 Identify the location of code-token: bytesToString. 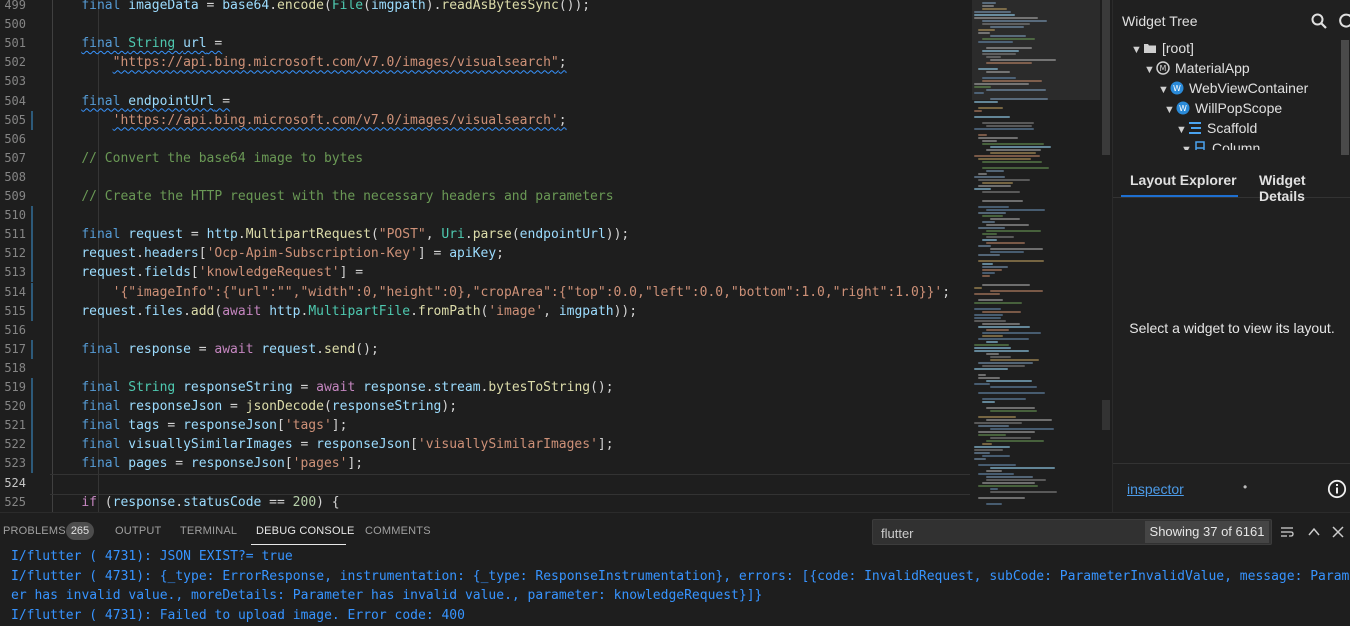
(539, 387).